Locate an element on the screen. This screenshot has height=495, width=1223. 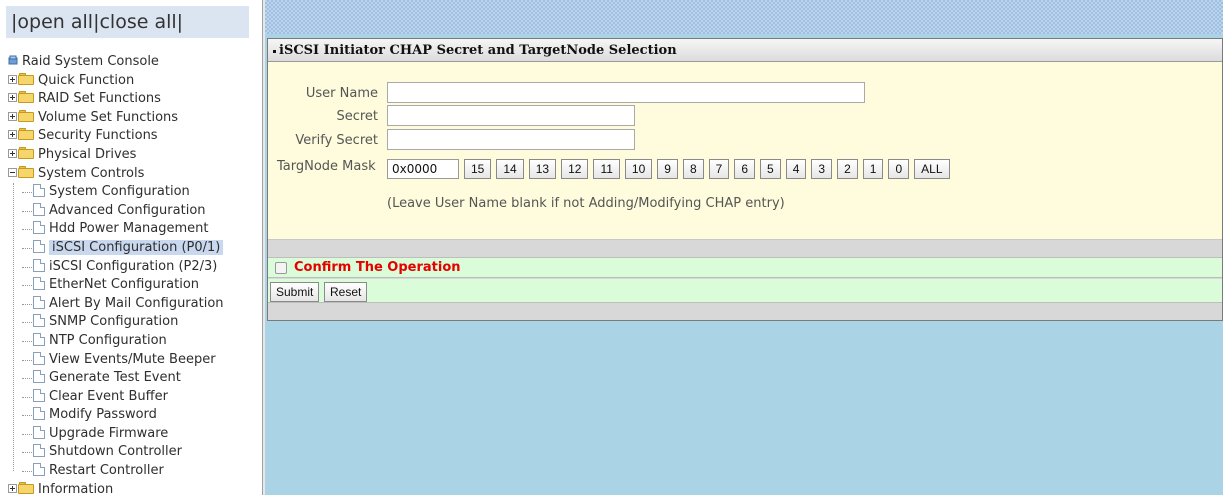
tree-item-label: Clear Event Buffer is located at coordinates (108, 396).